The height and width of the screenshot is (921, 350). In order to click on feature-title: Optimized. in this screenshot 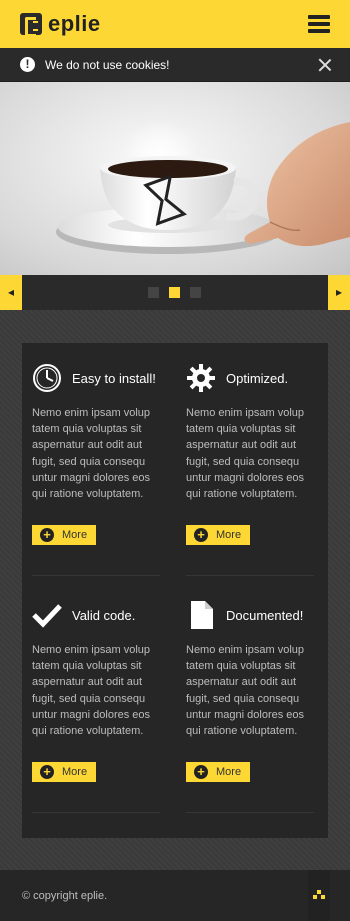, I will do `click(257, 378)`.